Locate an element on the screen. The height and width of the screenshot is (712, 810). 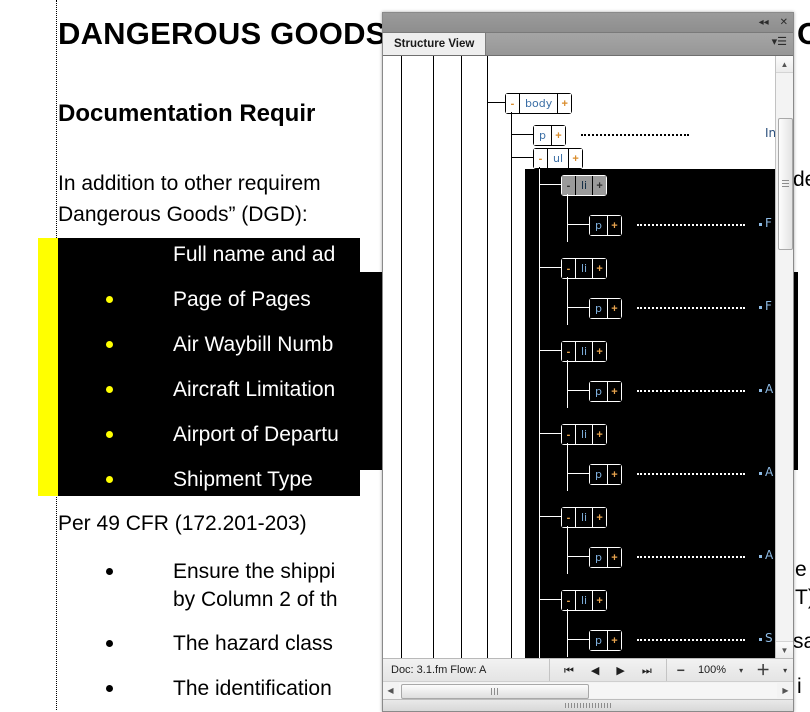
scrollbar-grip-icon is located at coordinates (785, 184).